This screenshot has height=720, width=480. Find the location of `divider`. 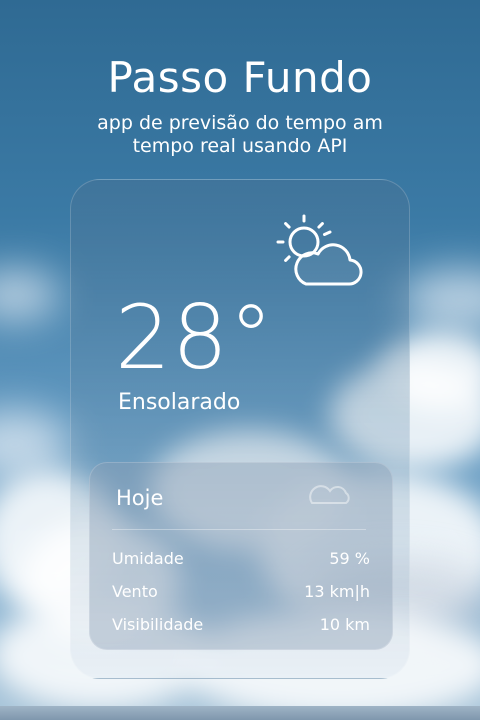

divider is located at coordinates (239, 529).